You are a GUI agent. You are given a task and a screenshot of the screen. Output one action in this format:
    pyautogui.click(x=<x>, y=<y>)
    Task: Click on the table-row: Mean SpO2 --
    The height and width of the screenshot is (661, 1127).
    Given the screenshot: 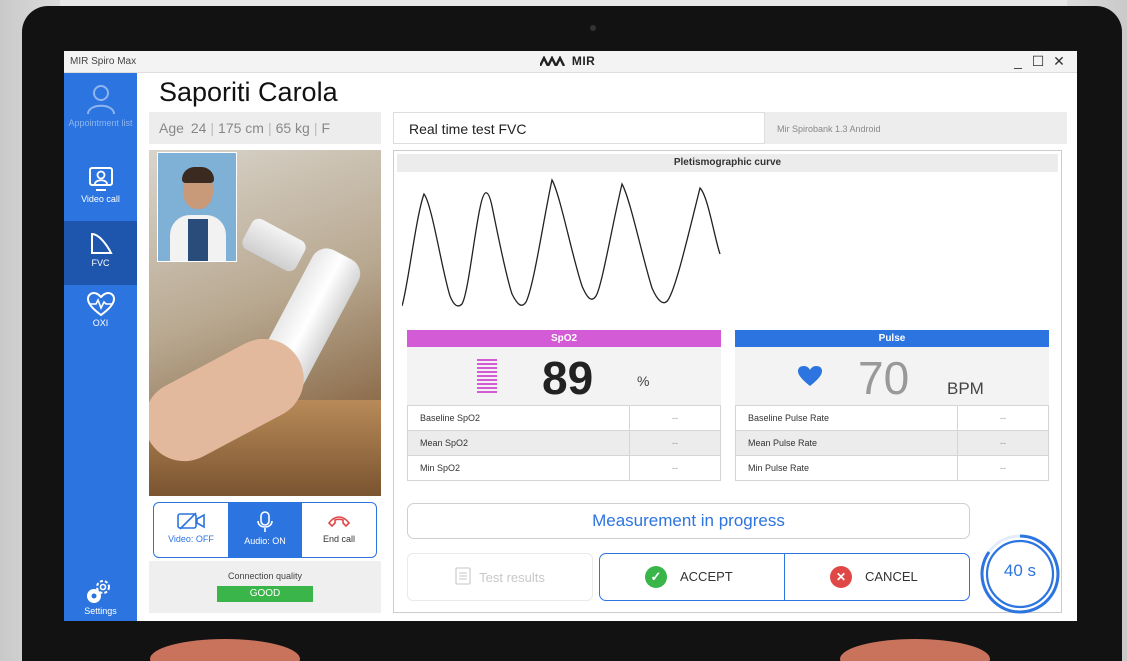 What is the action you would take?
    pyautogui.click(x=564, y=443)
    